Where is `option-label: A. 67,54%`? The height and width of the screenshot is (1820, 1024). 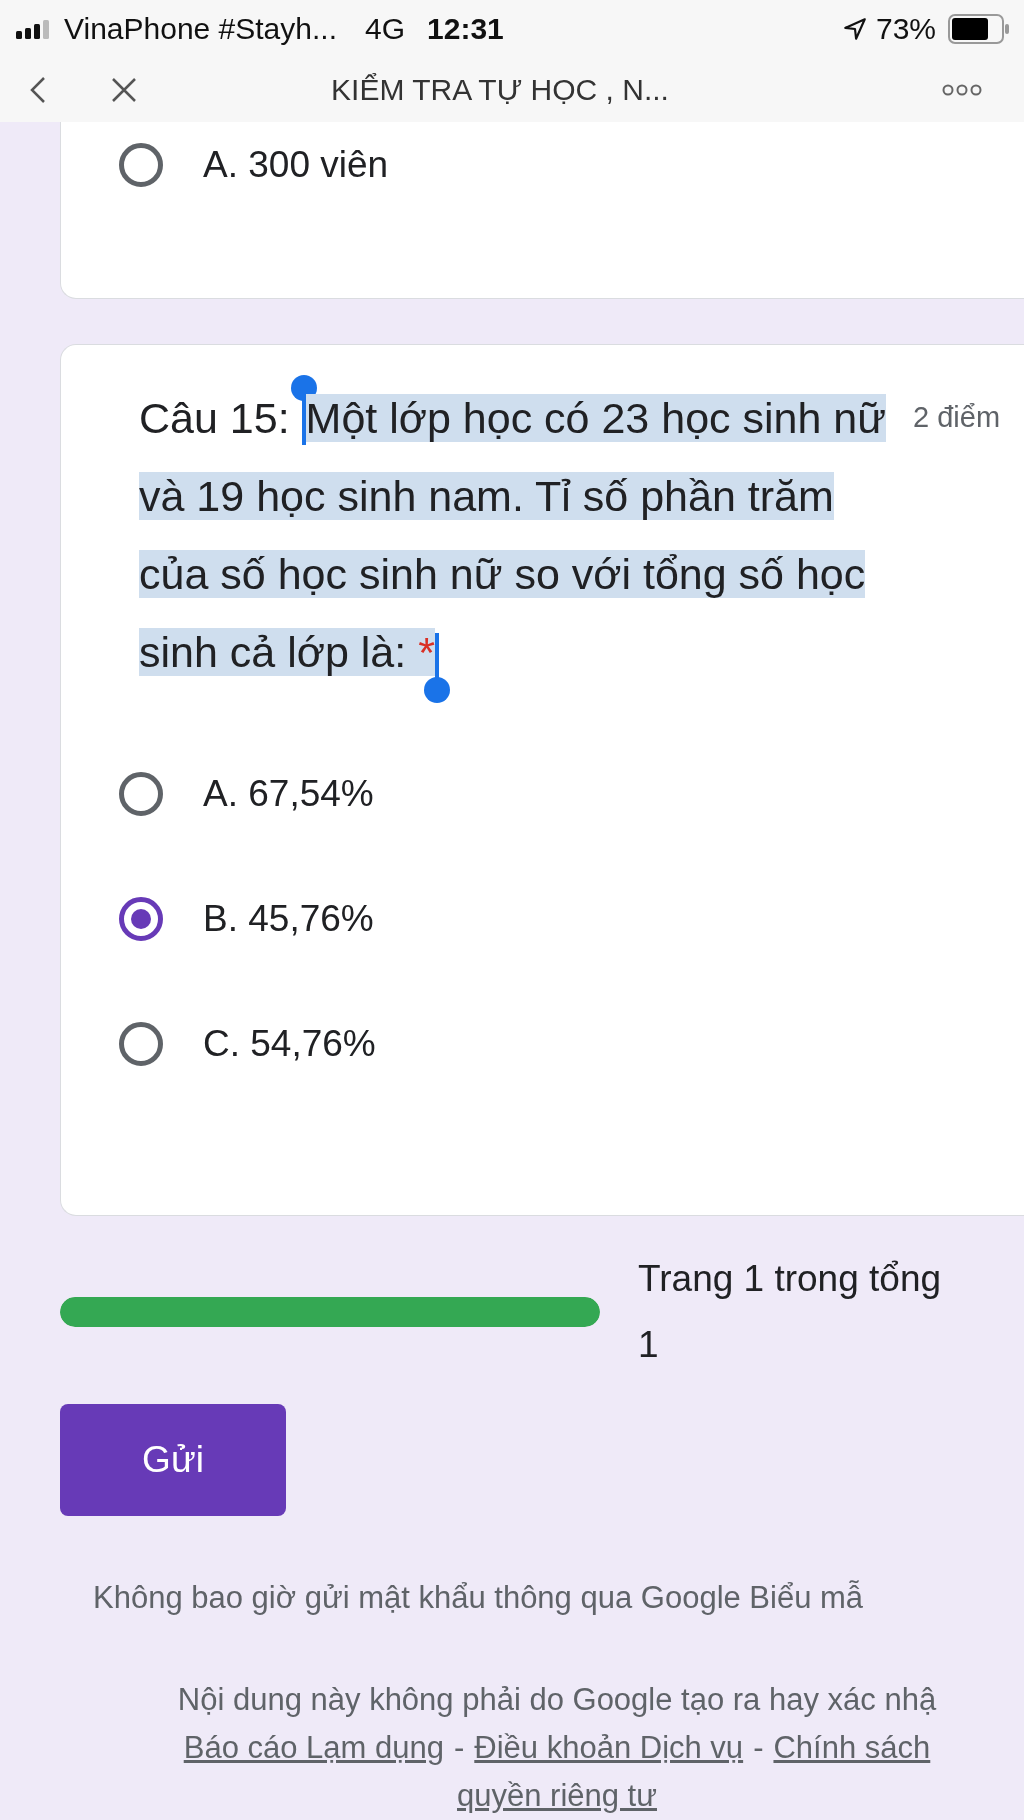
option-label: A. 67,54% is located at coordinates (288, 793).